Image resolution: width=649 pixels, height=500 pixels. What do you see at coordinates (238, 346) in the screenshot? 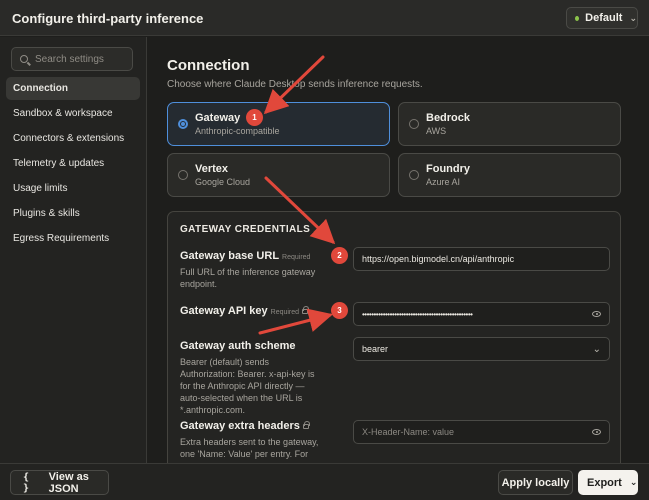
I see `field-label-auth-scheme: Gateway auth scheme` at bounding box center [238, 346].